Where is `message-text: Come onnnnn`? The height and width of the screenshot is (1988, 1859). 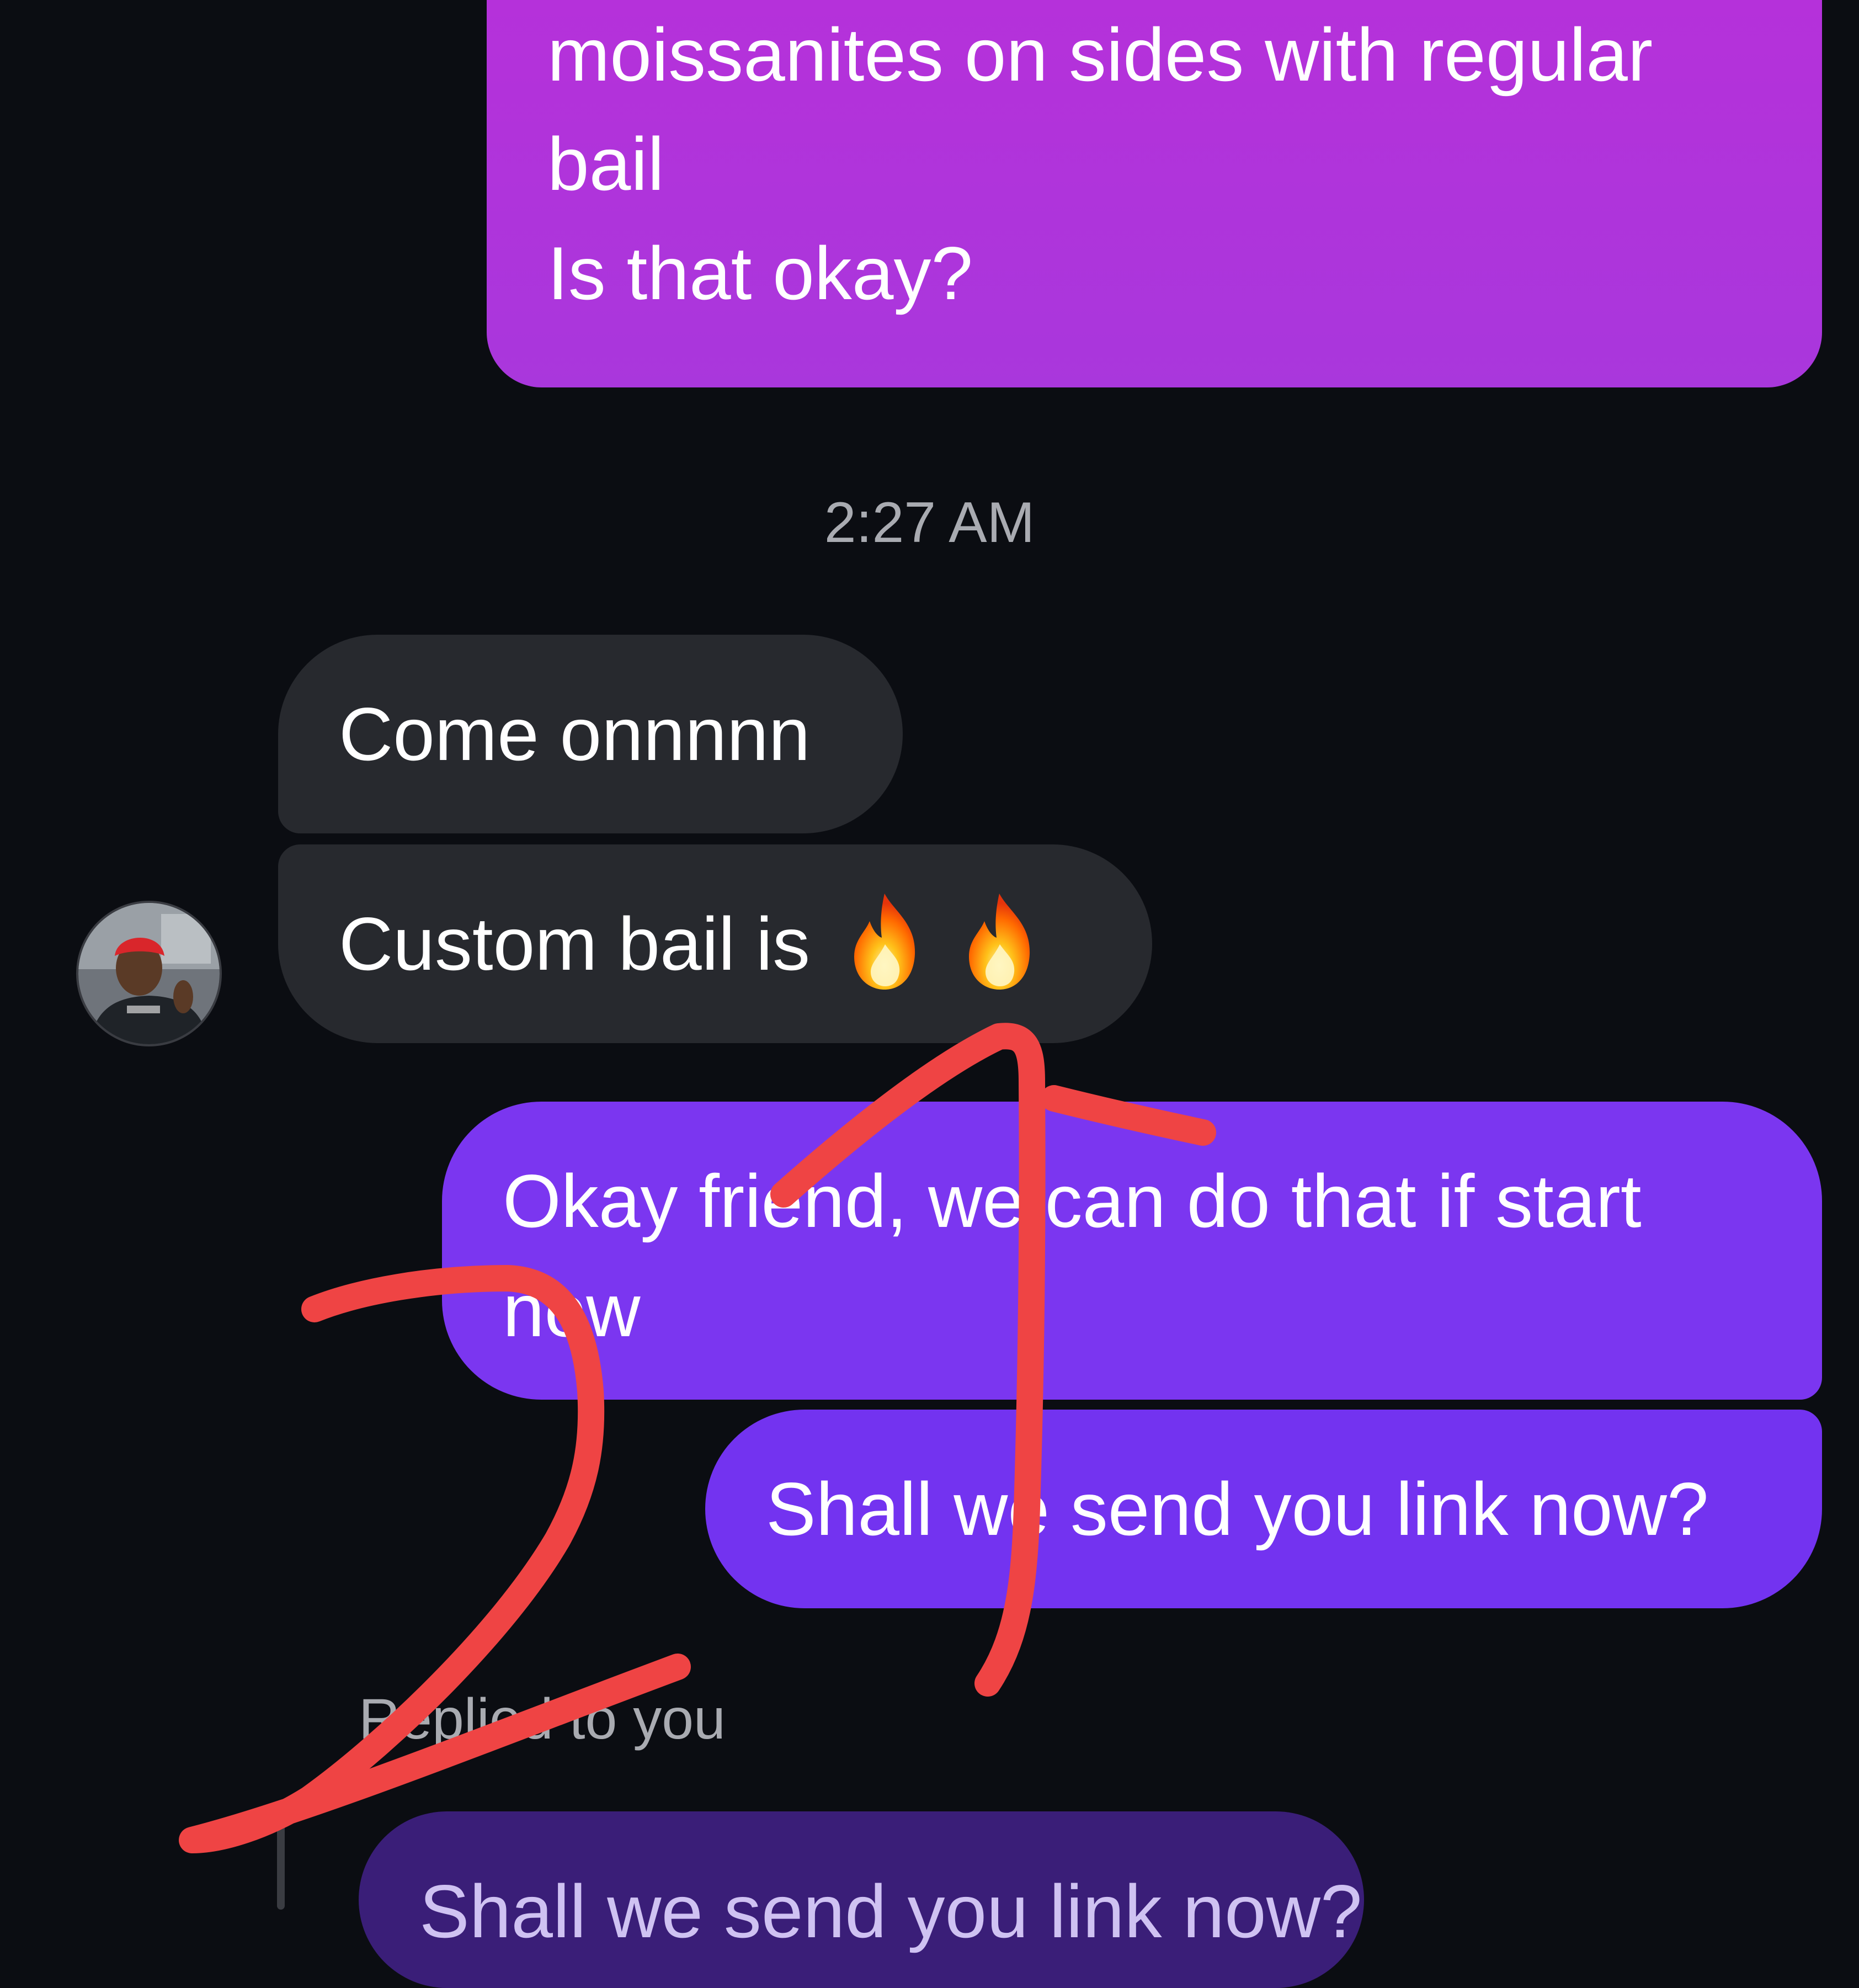 message-text: Come onnnnn is located at coordinates (575, 734).